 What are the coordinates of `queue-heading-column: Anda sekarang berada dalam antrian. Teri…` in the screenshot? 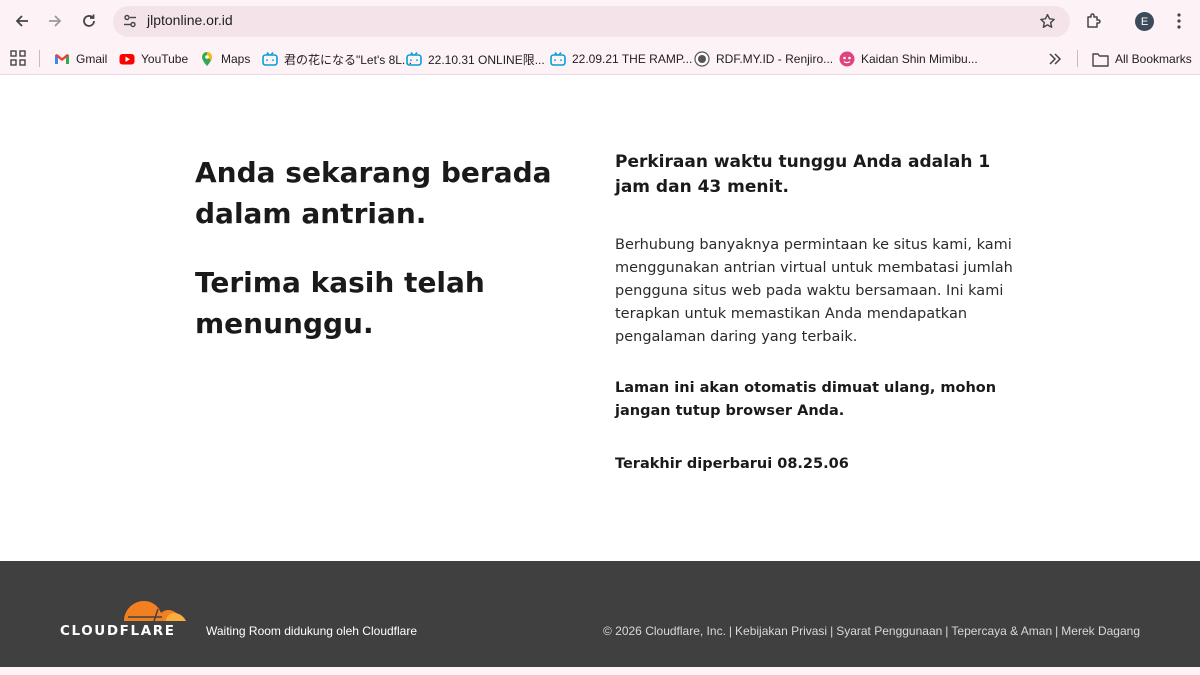 It's located at (375, 248).